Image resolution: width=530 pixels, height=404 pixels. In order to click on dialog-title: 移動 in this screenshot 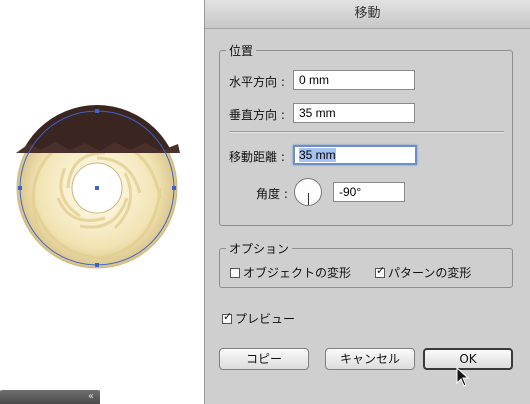, I will do `click(367, 14)`.